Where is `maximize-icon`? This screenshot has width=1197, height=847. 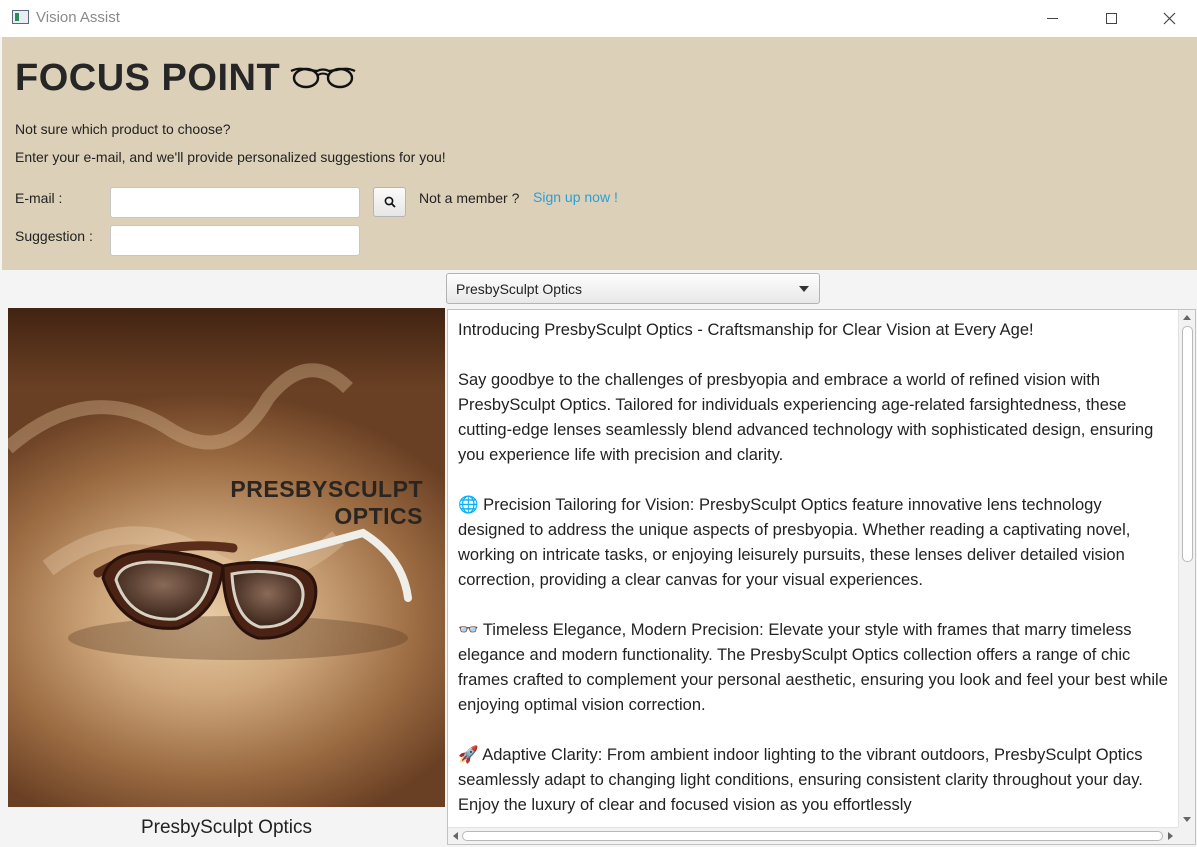
maximize-icon is located at coordinates (1111, 18).